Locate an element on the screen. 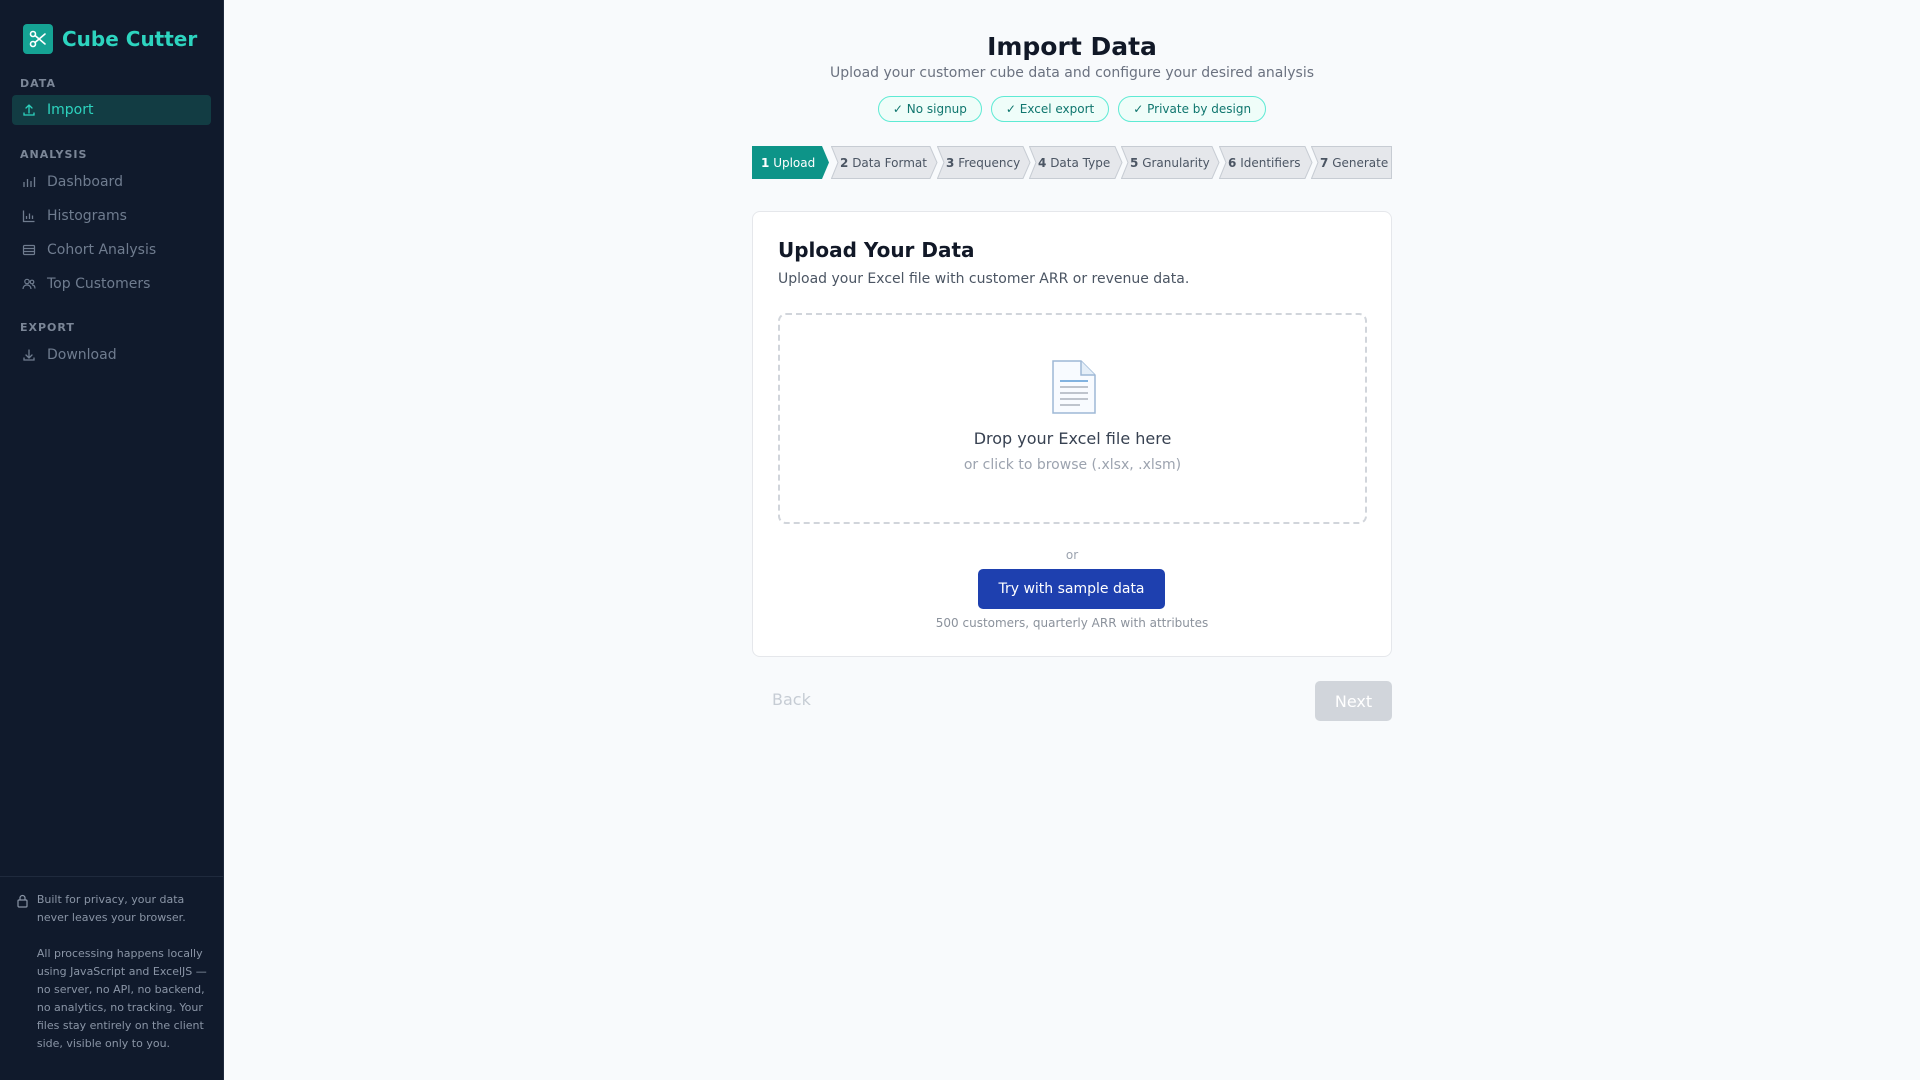 This screenshot has height=1080, width=1920. scissors-icon is located at coordinates (38, 39).